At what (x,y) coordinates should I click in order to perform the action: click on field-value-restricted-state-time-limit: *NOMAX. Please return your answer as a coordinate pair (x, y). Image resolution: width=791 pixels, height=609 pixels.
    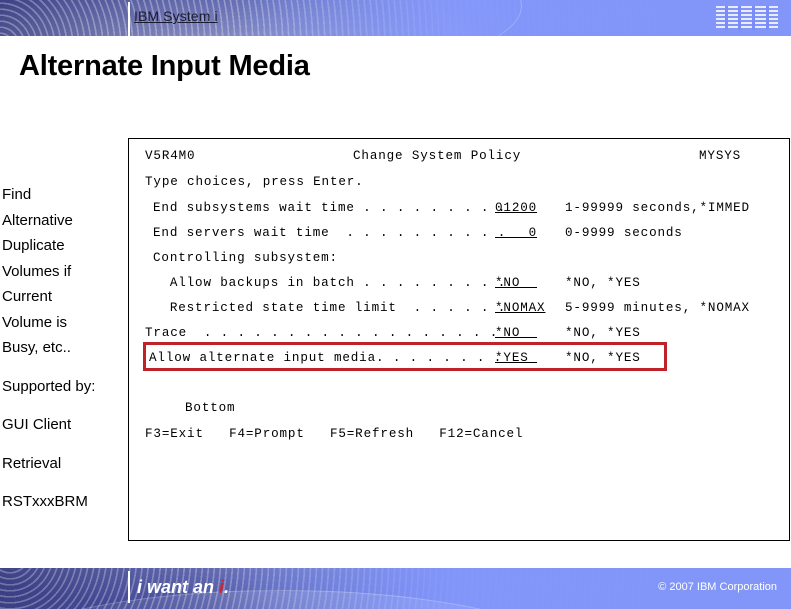
    Looking at the image, I should click on (520, 308).